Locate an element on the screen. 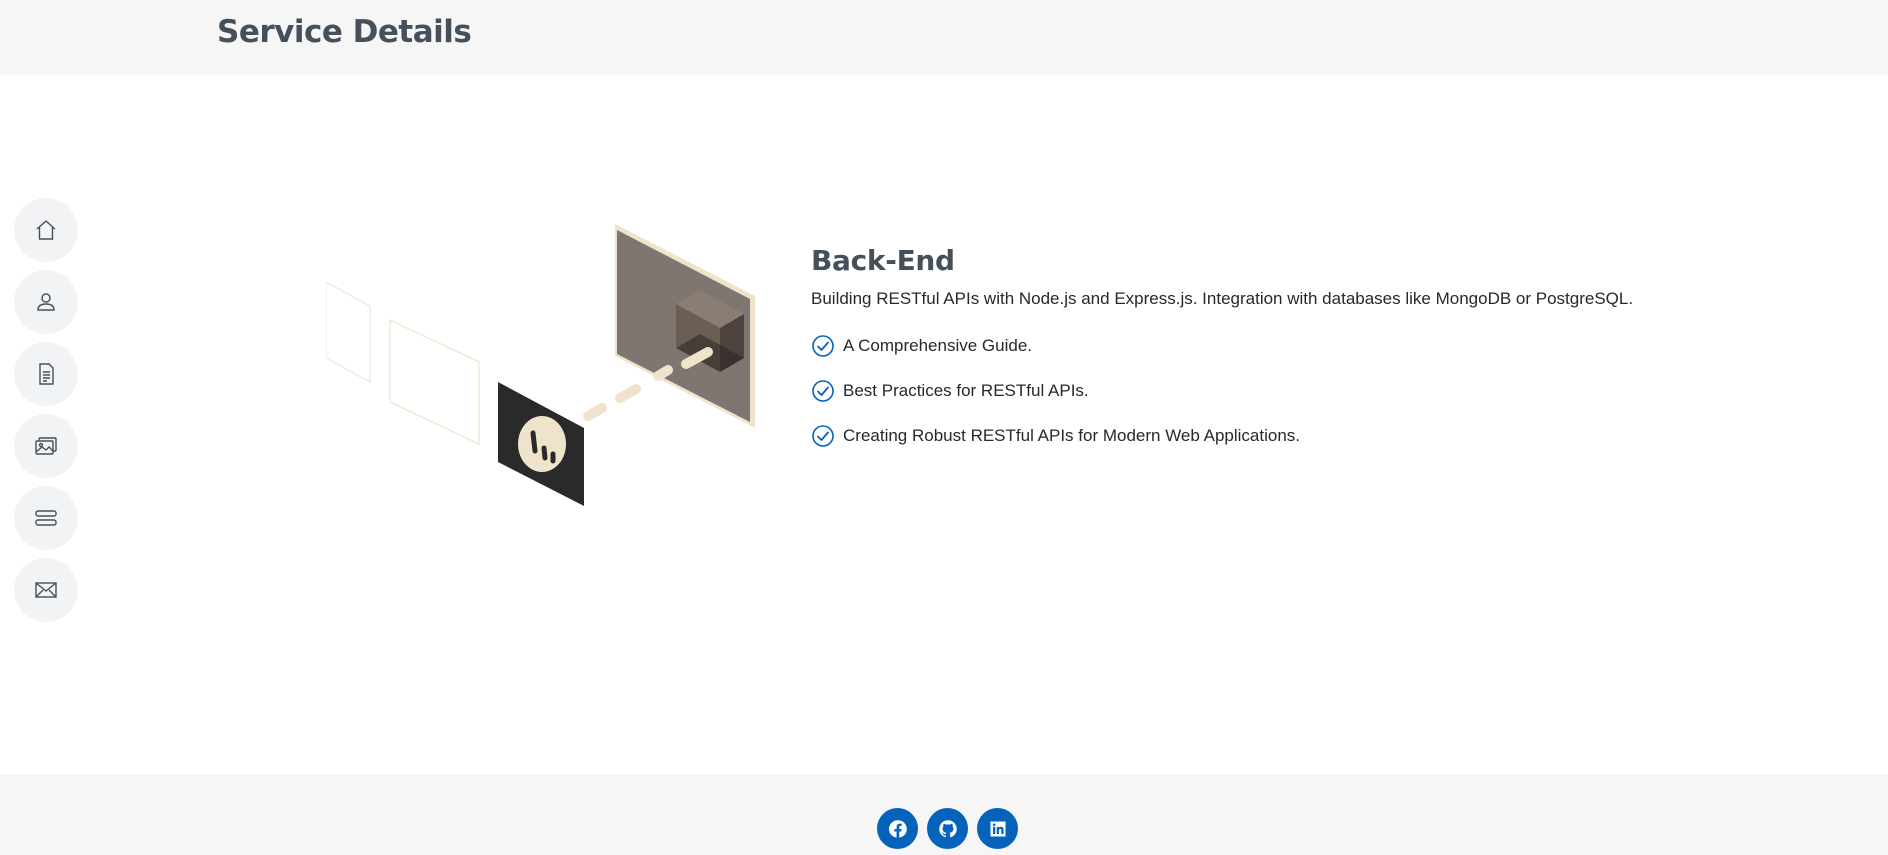 This screenshot has width=1888, height=855. nav-contact-button is located at coordinates (46, 590).